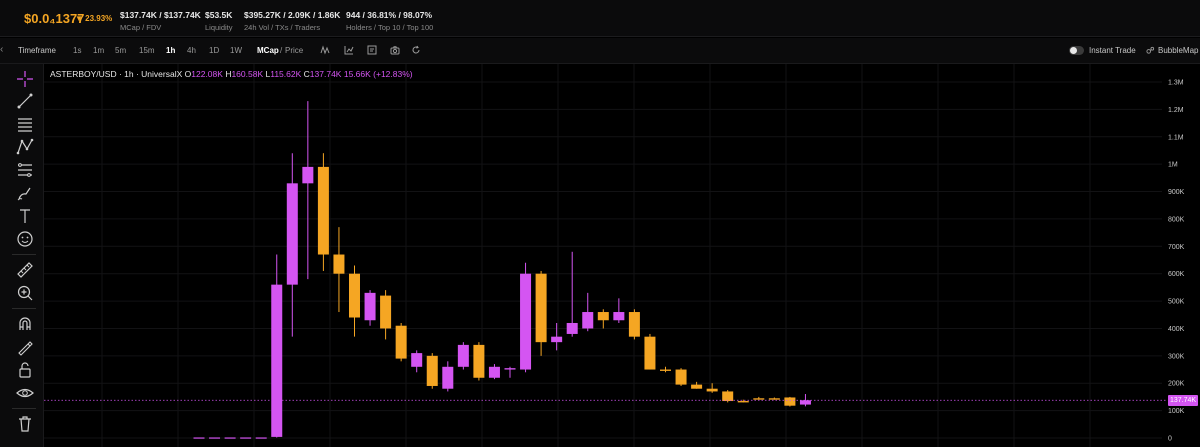 The image size is (1200, 447). Describe the element at coordinates (25, 193) in the screenshot. I see `brush-icon` at that location.